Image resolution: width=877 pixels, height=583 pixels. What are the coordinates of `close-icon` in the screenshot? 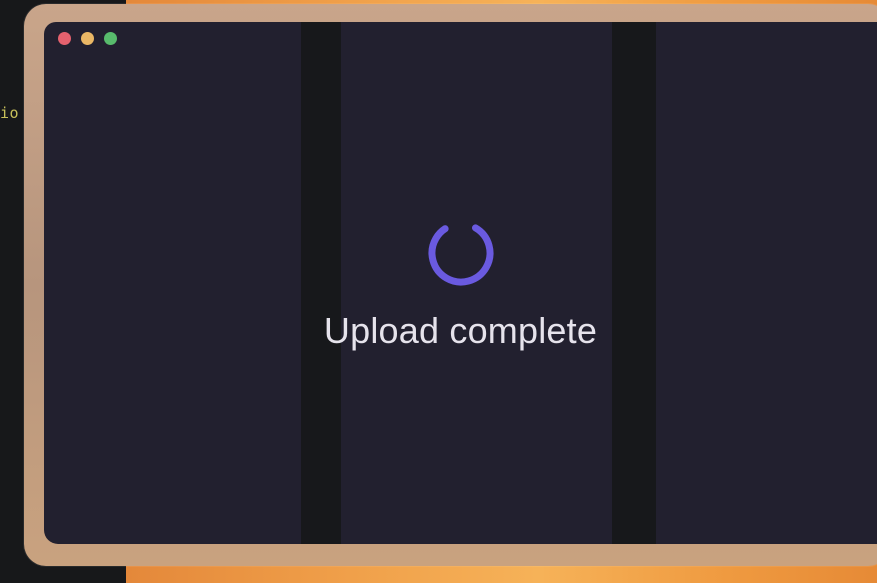 It's located at (64, 38).